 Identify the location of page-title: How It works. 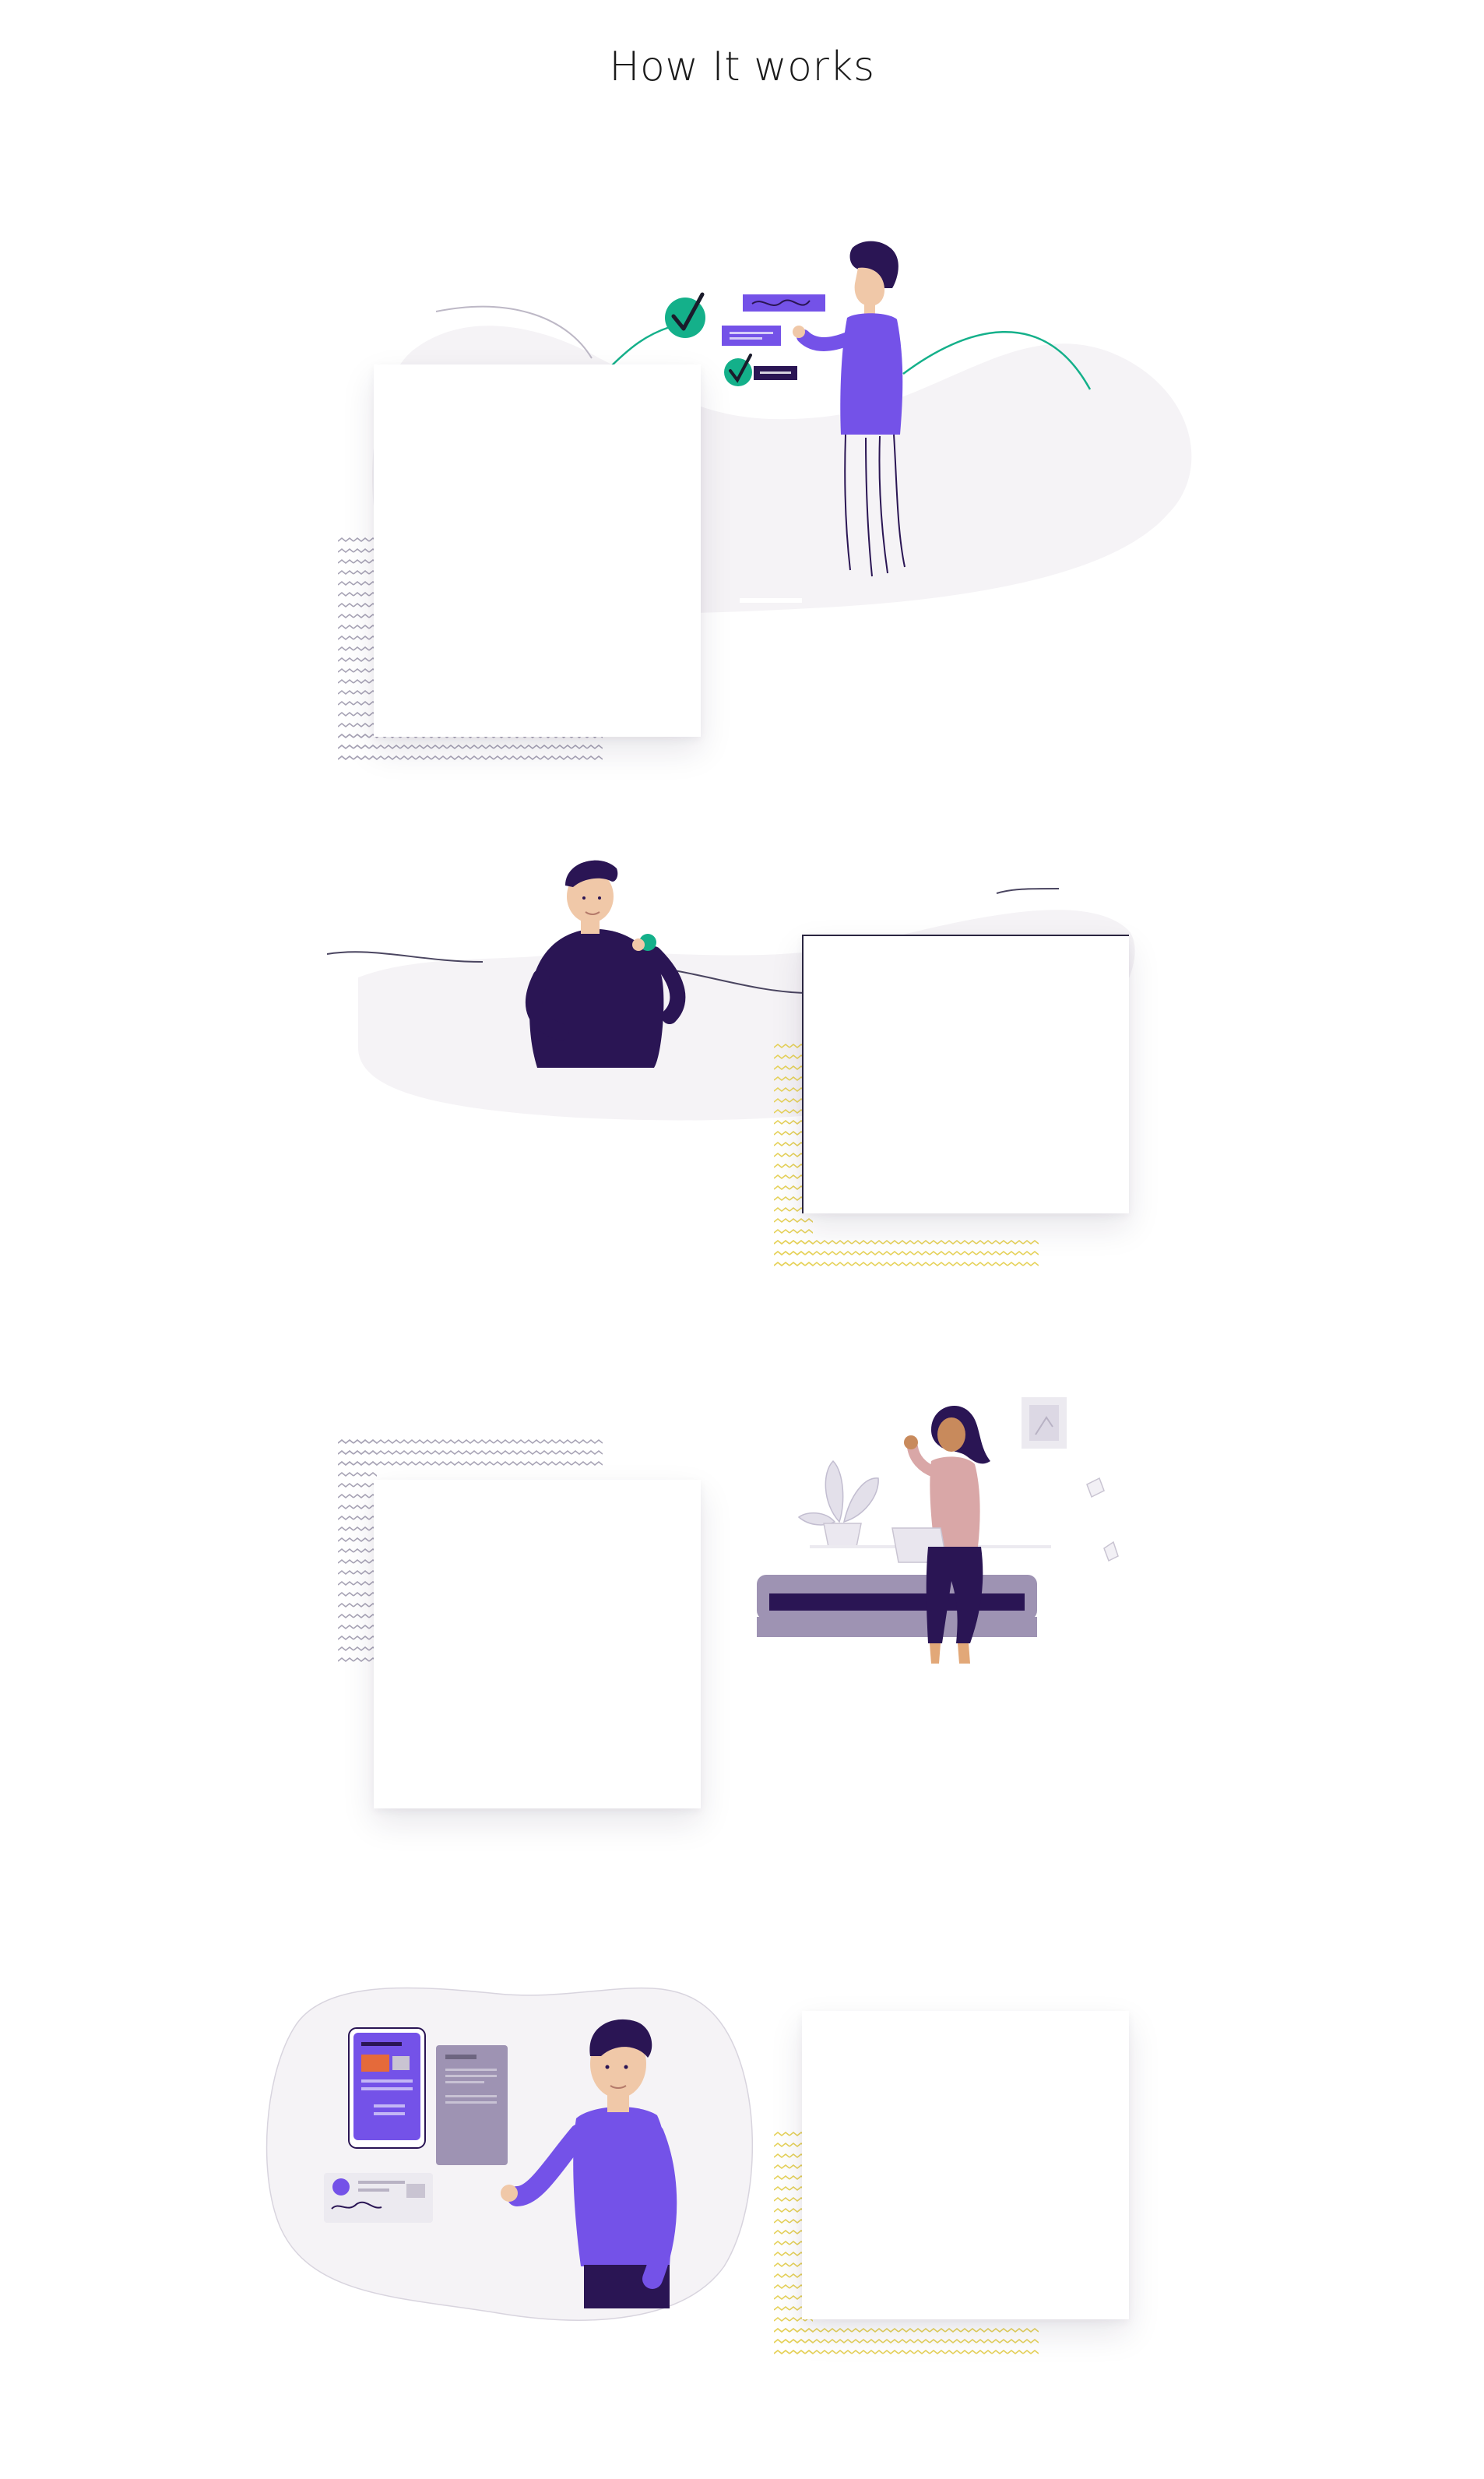
(742, 67).